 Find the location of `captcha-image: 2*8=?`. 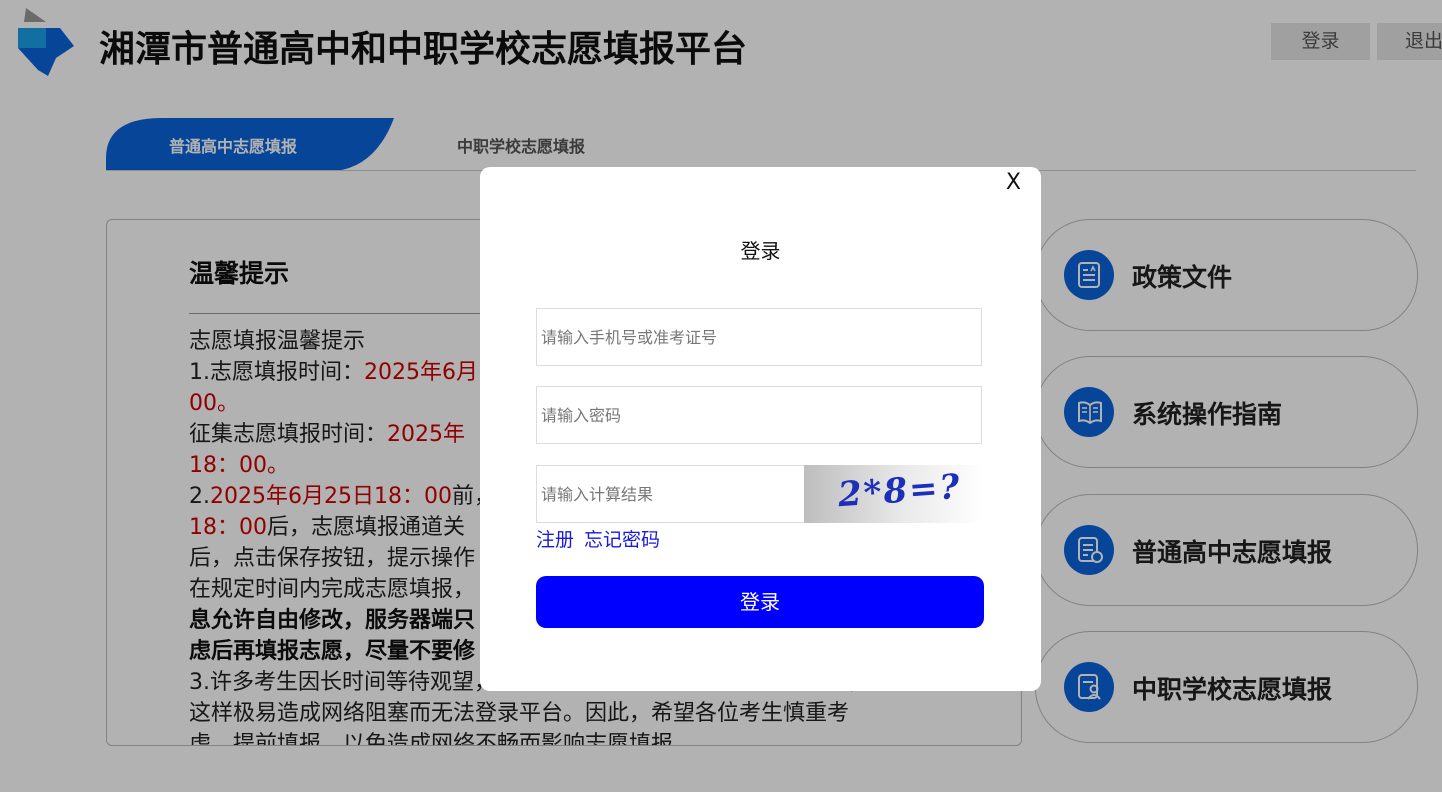

captcha-image: 2*8=? is located at coordinates (894, 494).